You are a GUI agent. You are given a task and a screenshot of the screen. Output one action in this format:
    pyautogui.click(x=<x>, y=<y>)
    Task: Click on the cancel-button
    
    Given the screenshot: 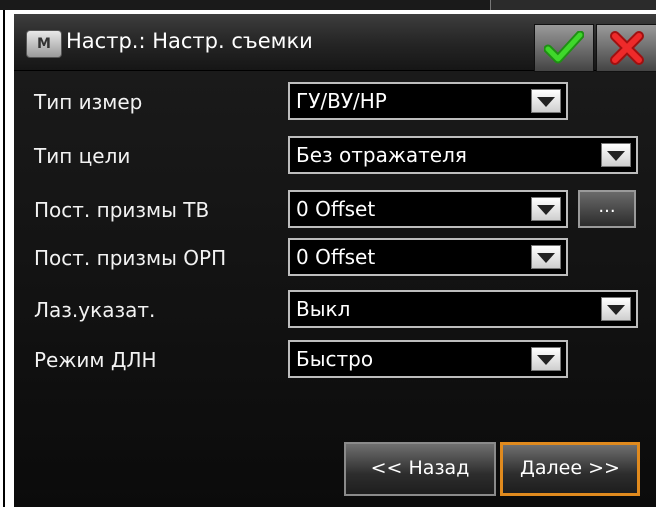 What is the action you would take?
    pyautogui.click(x=626, y=48)
    